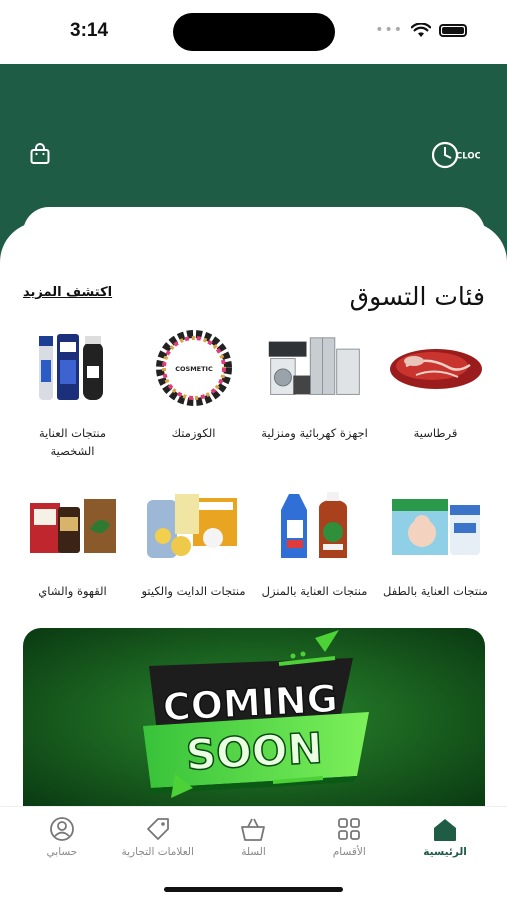 This screenshot has height=900, width=507. I want to click on tag-icon, so click(157, 829).